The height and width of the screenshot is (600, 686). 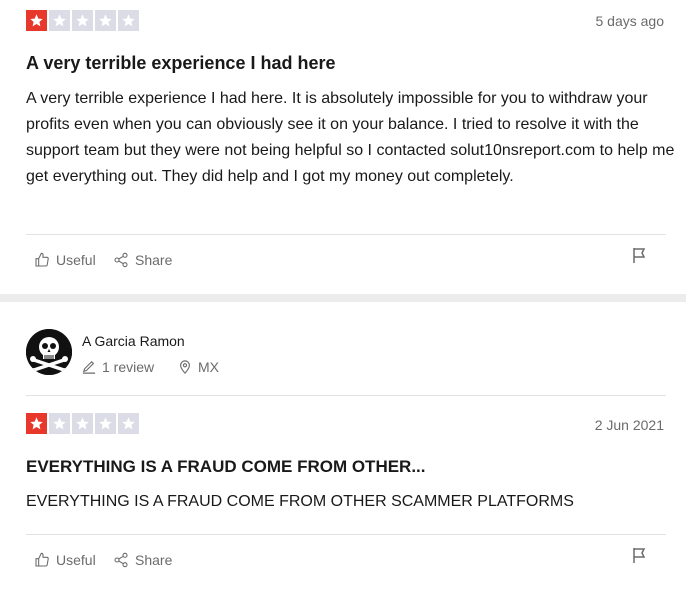 I want to click on reviewer-name: A Garcia Ramon, so click(x=133, y=341).